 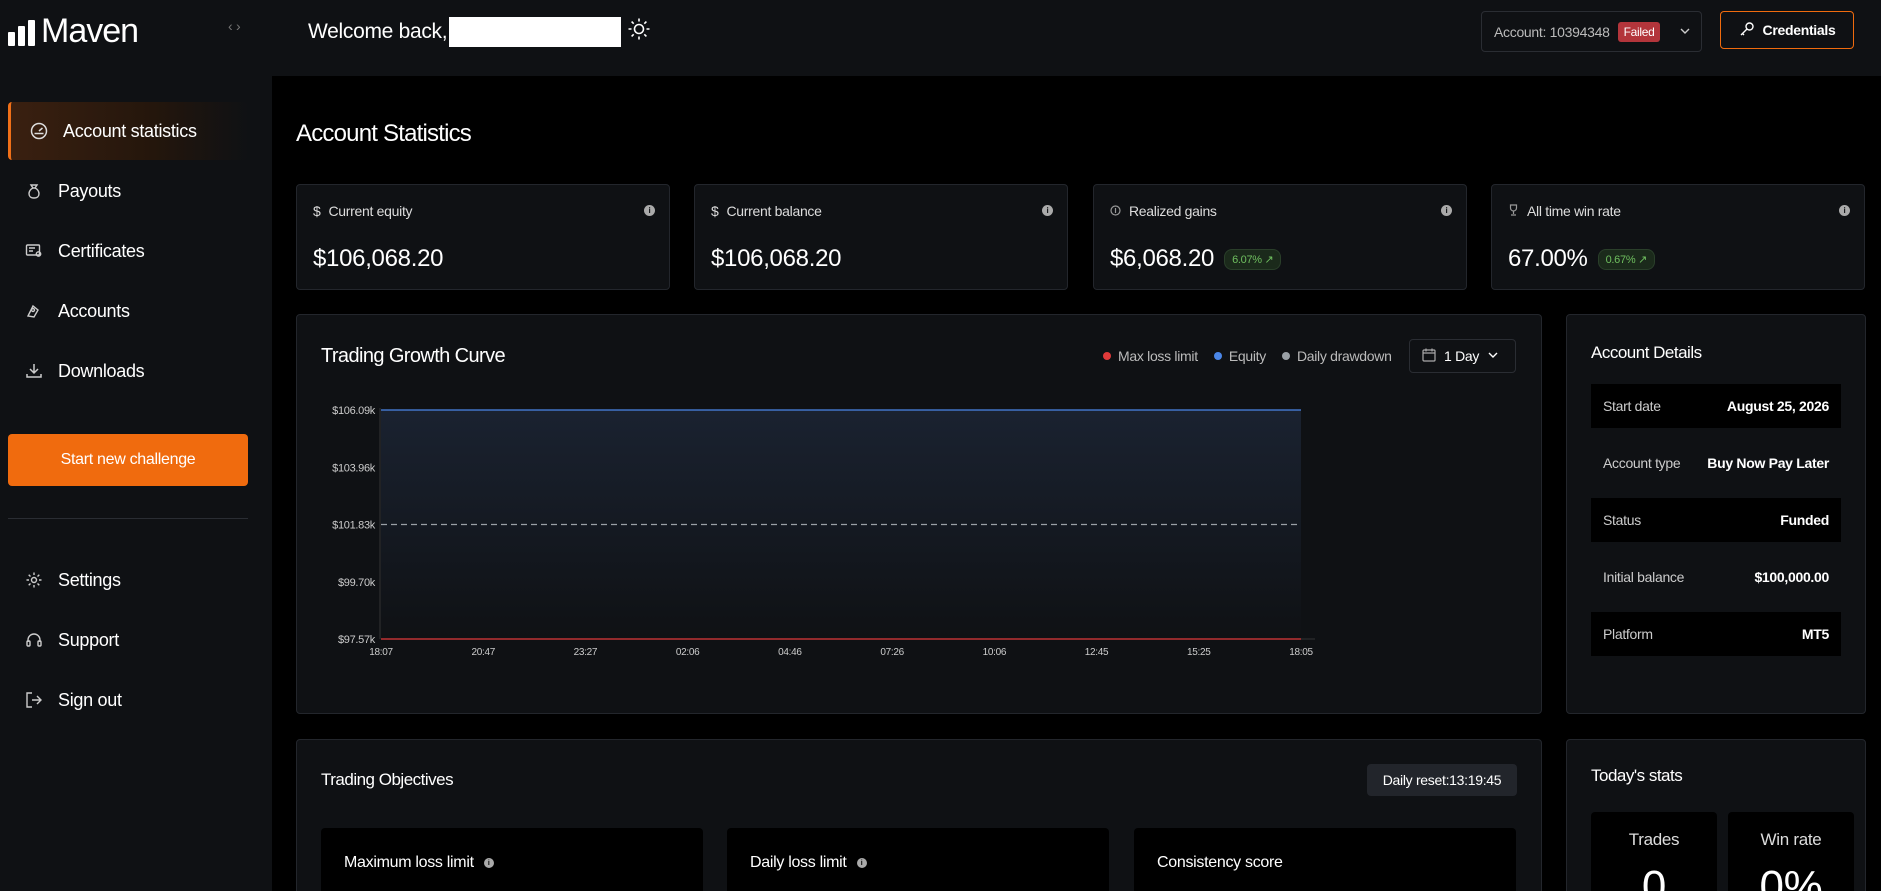 I want to click on stat-value: $106,068.20, so click(x=776, y=258).